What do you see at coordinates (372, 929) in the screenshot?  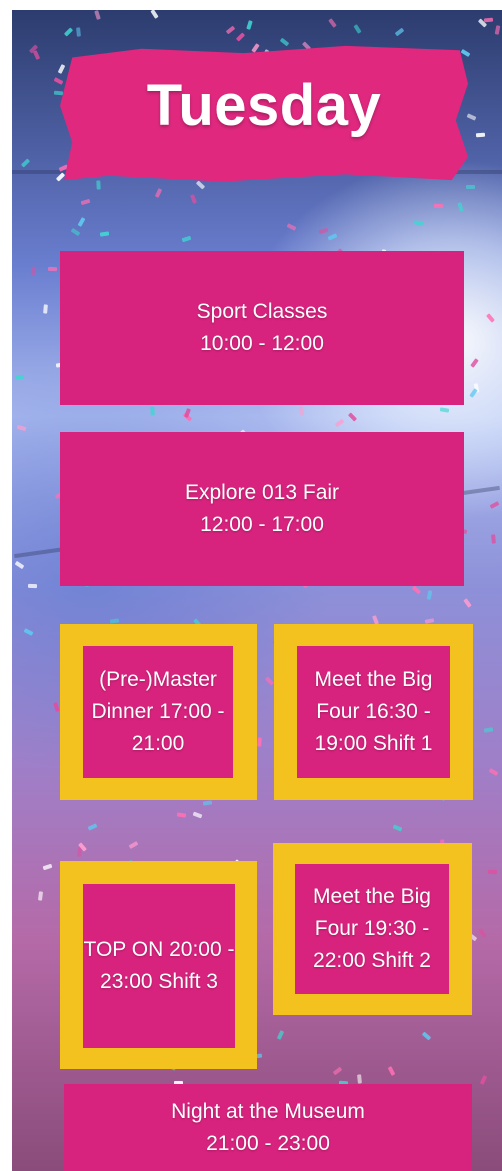 I see `event-big-four-shift2: Meet the Big Four 19:30 - 22:00 Shift 2` at bounding box center [372, 929].